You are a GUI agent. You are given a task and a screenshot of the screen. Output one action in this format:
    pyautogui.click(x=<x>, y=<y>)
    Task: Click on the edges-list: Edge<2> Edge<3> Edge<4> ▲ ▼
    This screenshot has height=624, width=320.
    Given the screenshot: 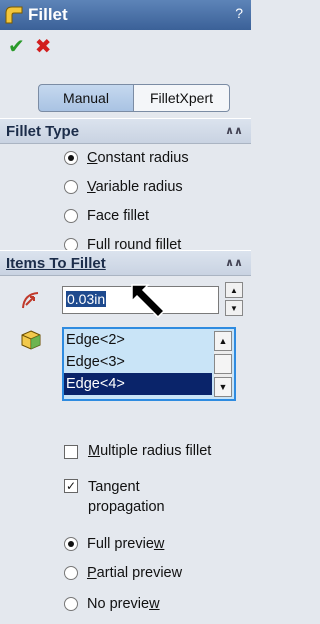 What is the action you would take?
    pyautogui.click(x=149, y=364)
    